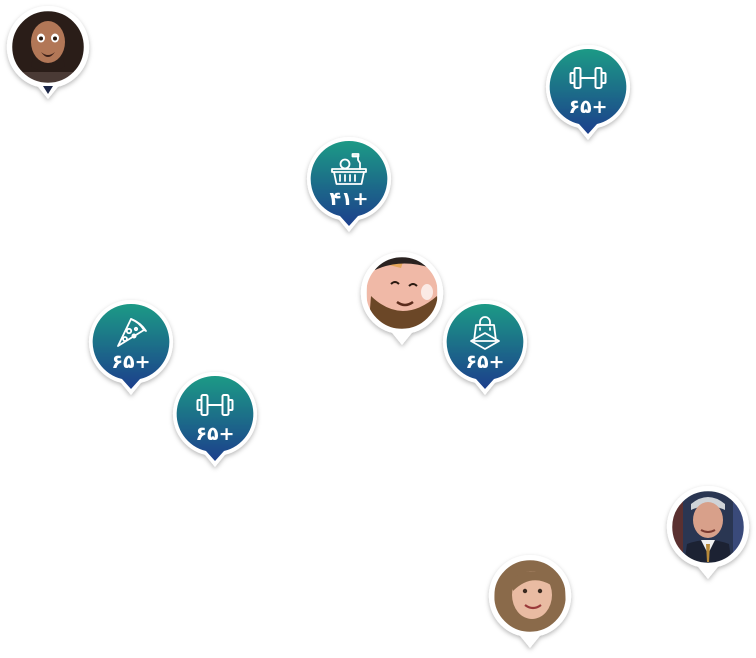 This screenshot has width=756, height=658. I want to click on shopping-bag-icon, so click(485, 333).